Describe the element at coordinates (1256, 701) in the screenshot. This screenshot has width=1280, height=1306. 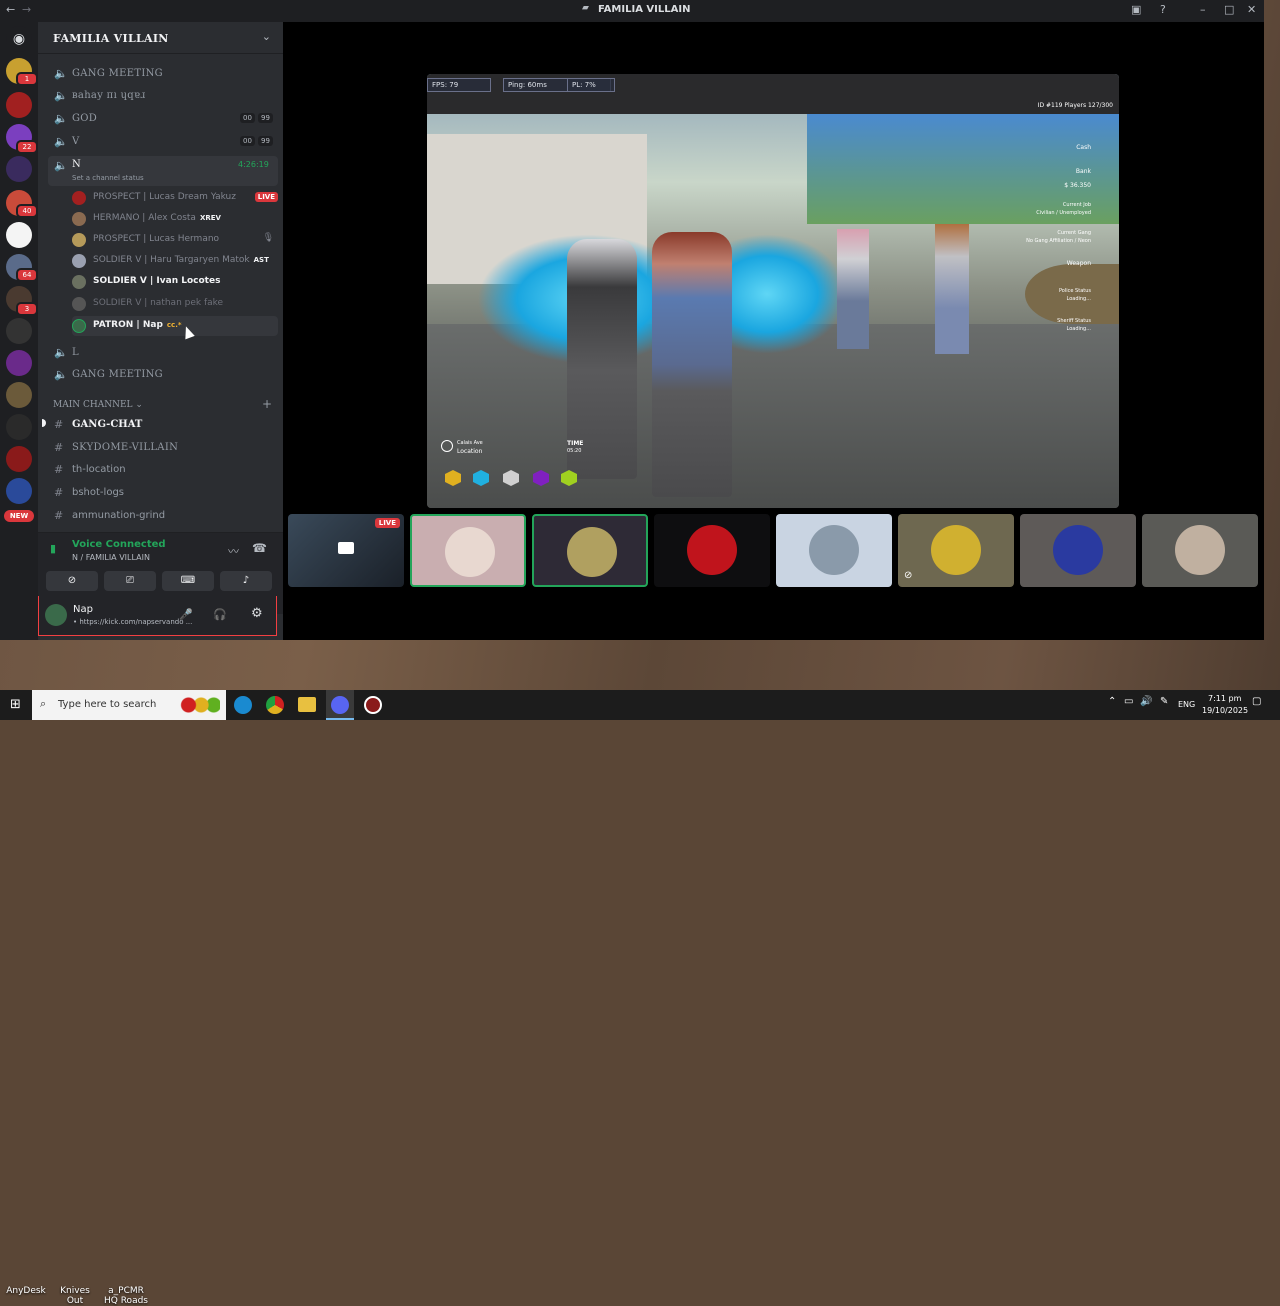
I see `notifications-icon: ▢` at that location.